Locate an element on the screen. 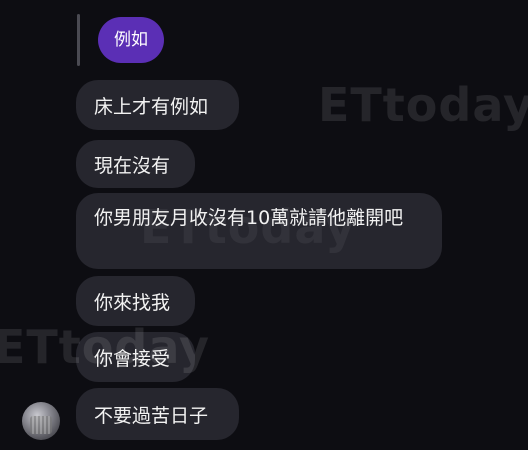  quoted-reply-bubble: 例如 is located at coordinates (131, 40).